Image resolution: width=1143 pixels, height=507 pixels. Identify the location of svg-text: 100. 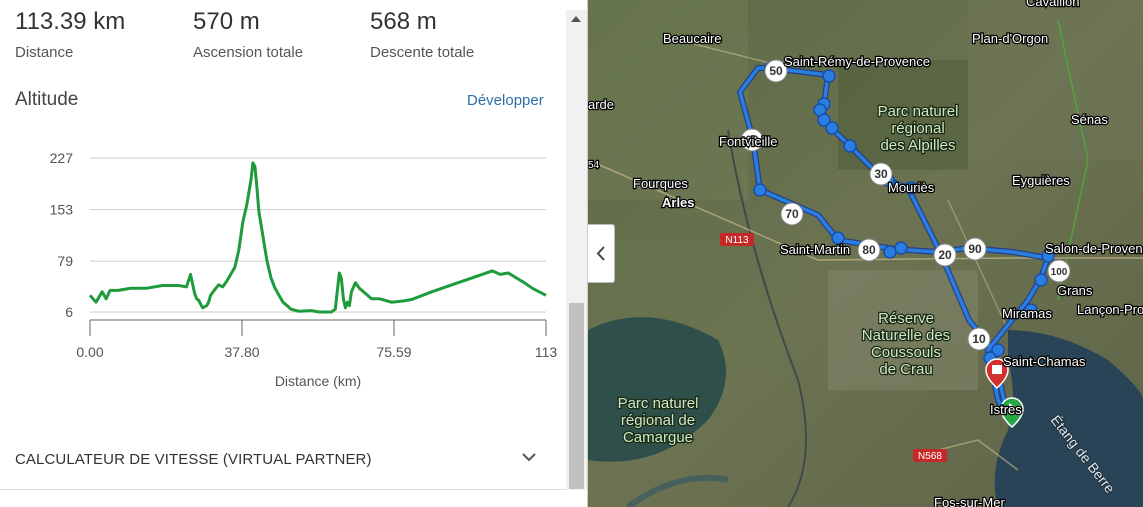
(1059, 272).